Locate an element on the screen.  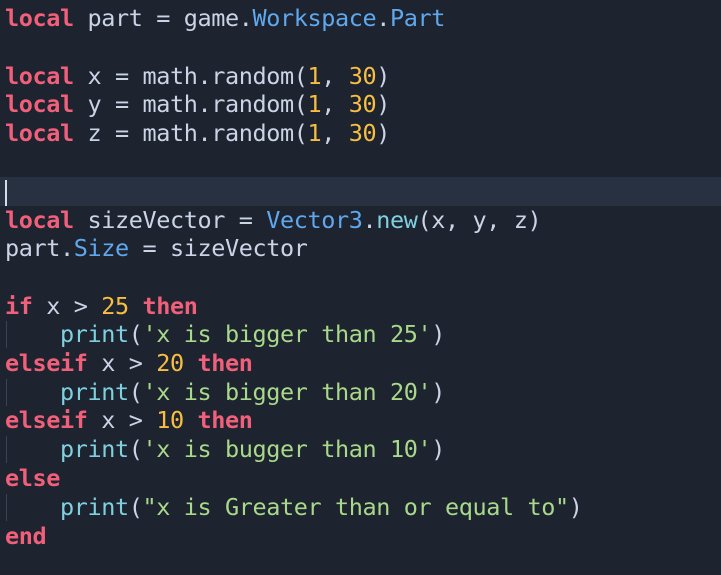
code-text: part = game. is located at coordinates (163, 18).